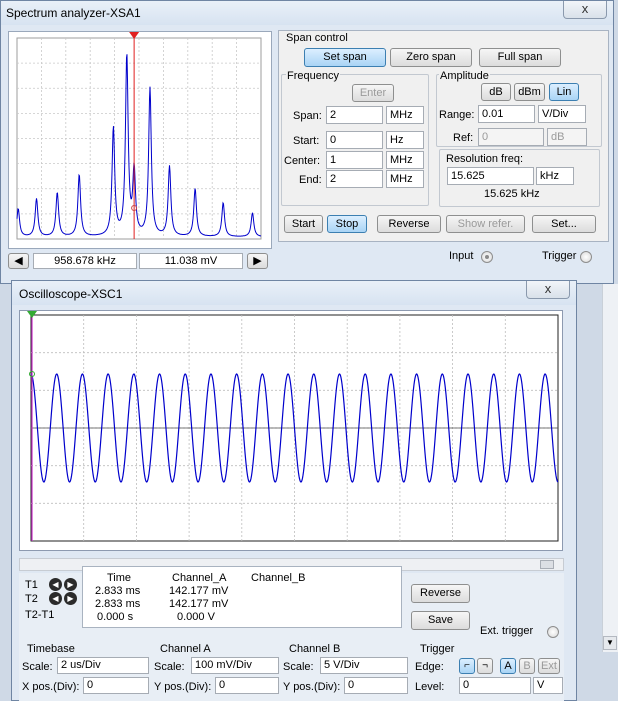 This screenshot has width=618, height=701. I want to click on rising-edge-icon: ⌐, so click(467, 666).